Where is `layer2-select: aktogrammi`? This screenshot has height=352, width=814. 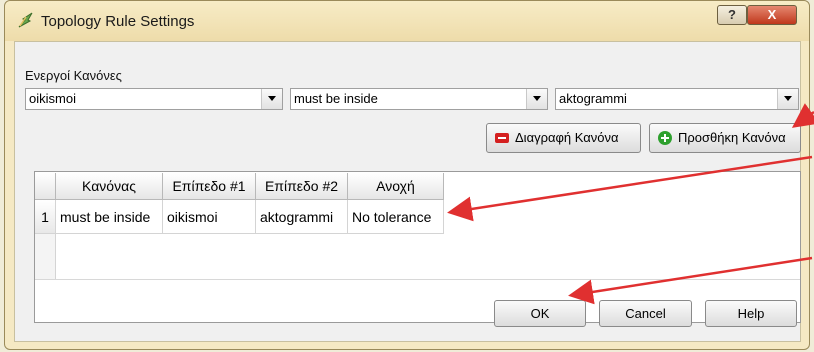
layer2-select: aktogrammi is located at coordinates (677, 99).